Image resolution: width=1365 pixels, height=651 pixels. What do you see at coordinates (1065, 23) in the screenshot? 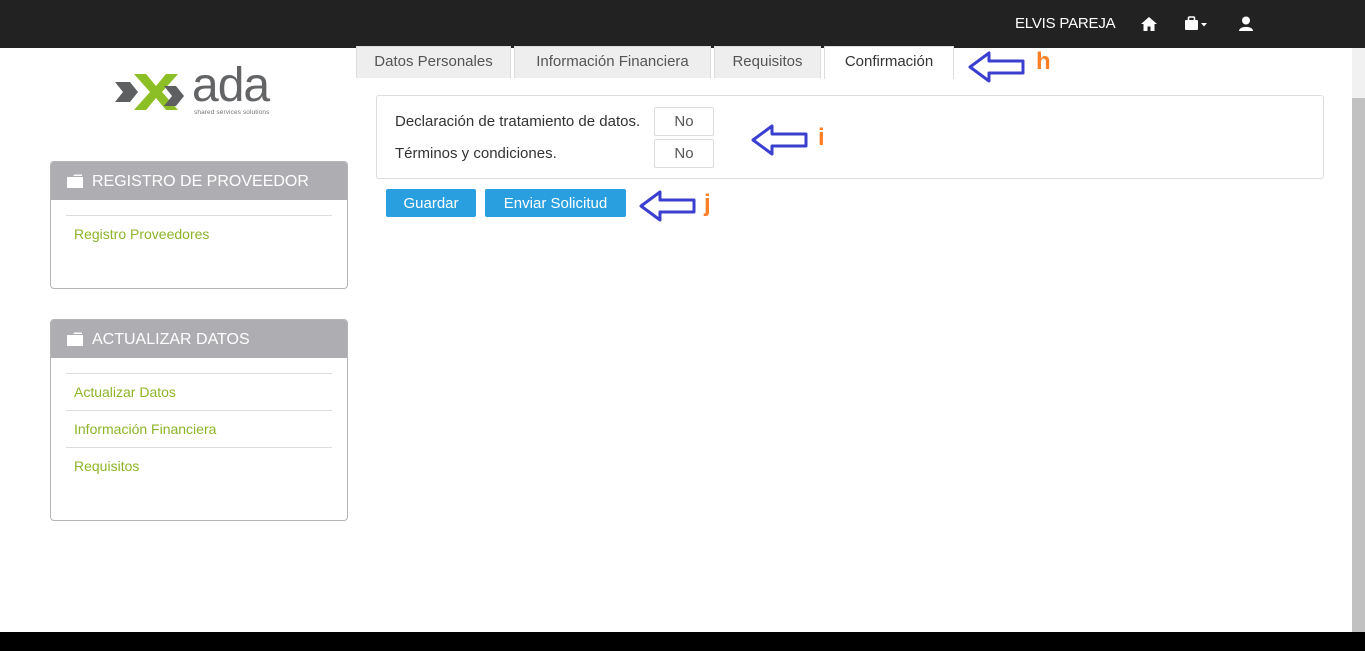
I see `user-name-link: ELVIS PAREJA` at bounding box center [1065, 23].